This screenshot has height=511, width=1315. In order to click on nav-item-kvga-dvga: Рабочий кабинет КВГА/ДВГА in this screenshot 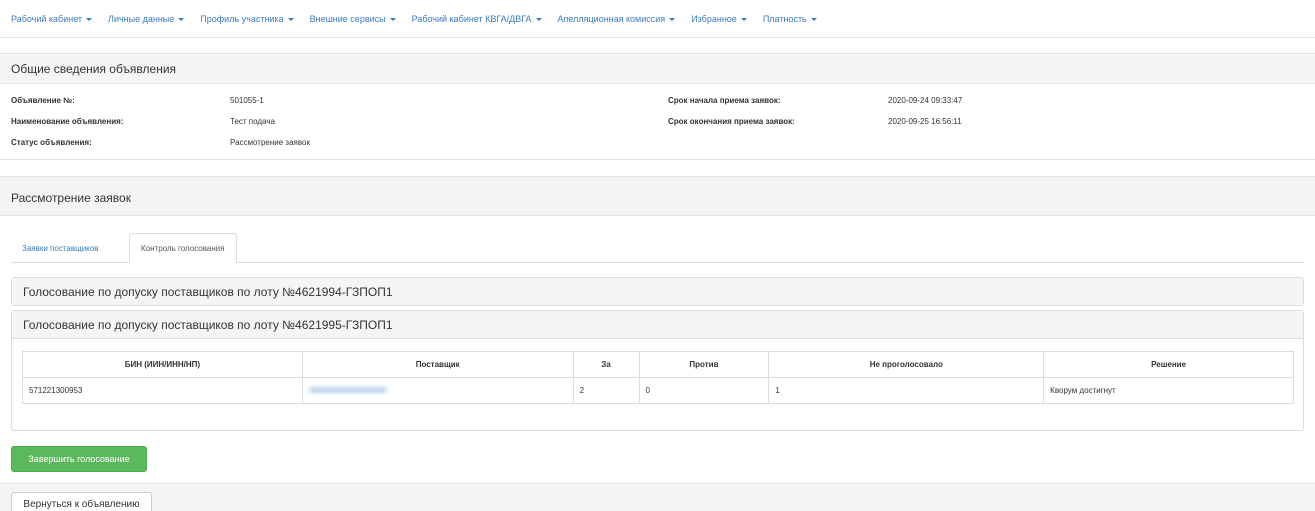, I will do `click(477, 19)`.